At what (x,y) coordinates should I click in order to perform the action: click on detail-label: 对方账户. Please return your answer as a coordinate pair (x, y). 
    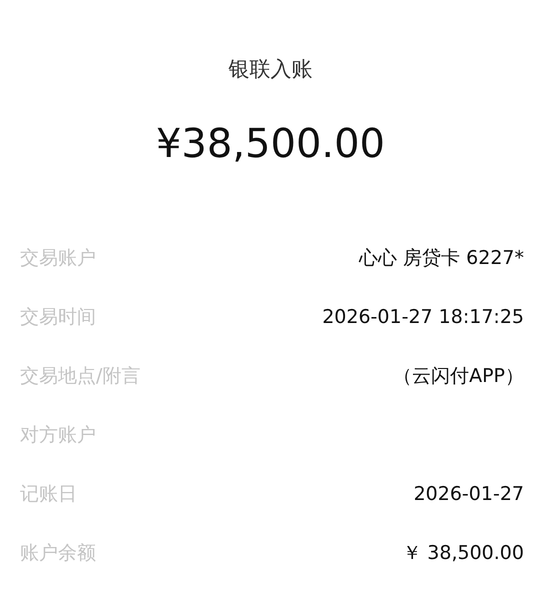
    Looking at the image, I should click on (58, 435).